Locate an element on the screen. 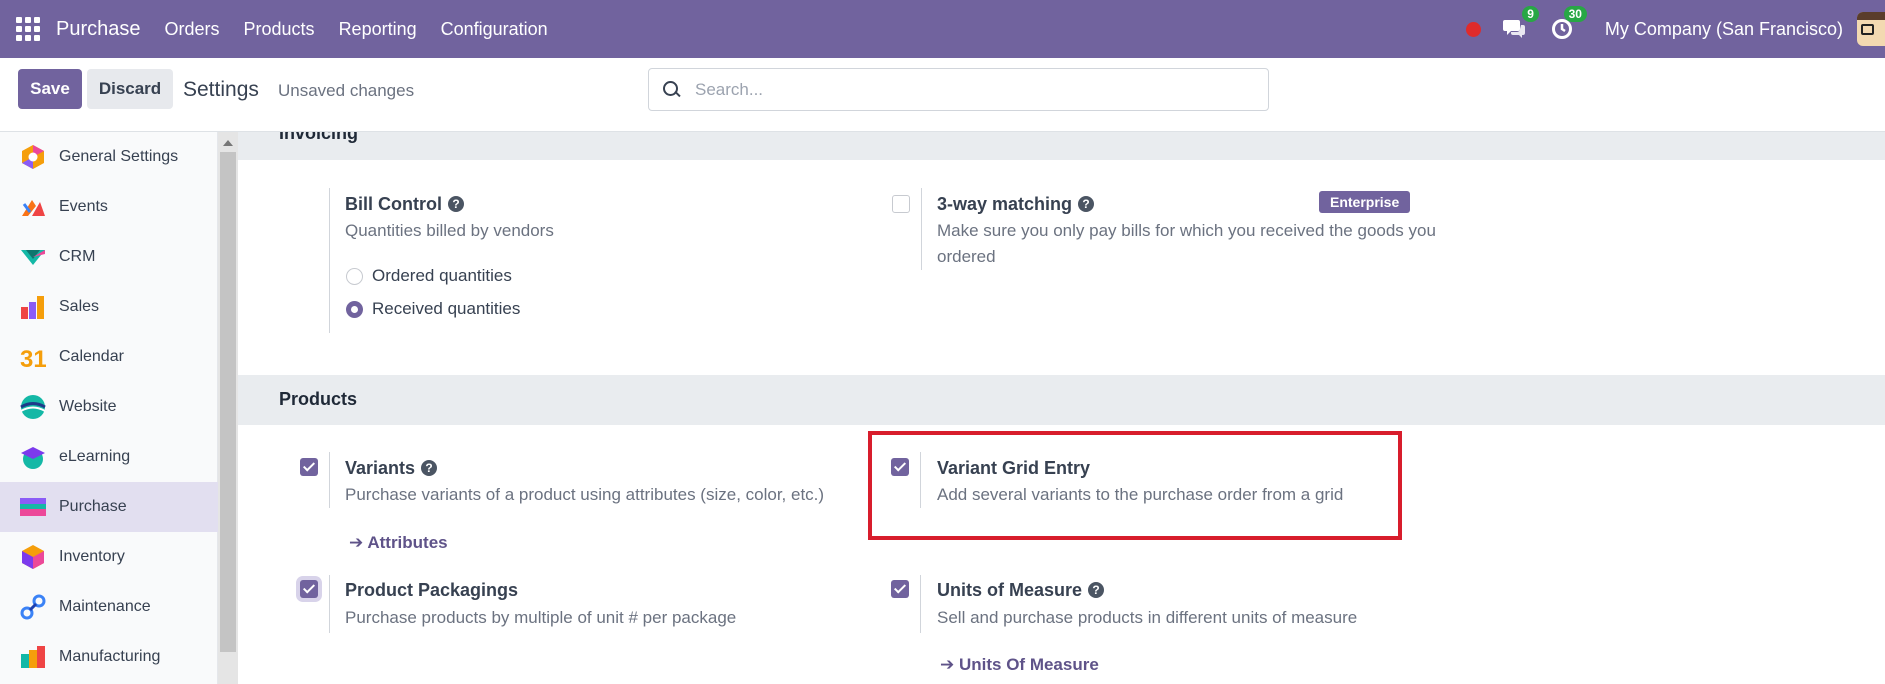 This screenshot has width=1885, height=684. website-icon is located at coordinates (33, 407).